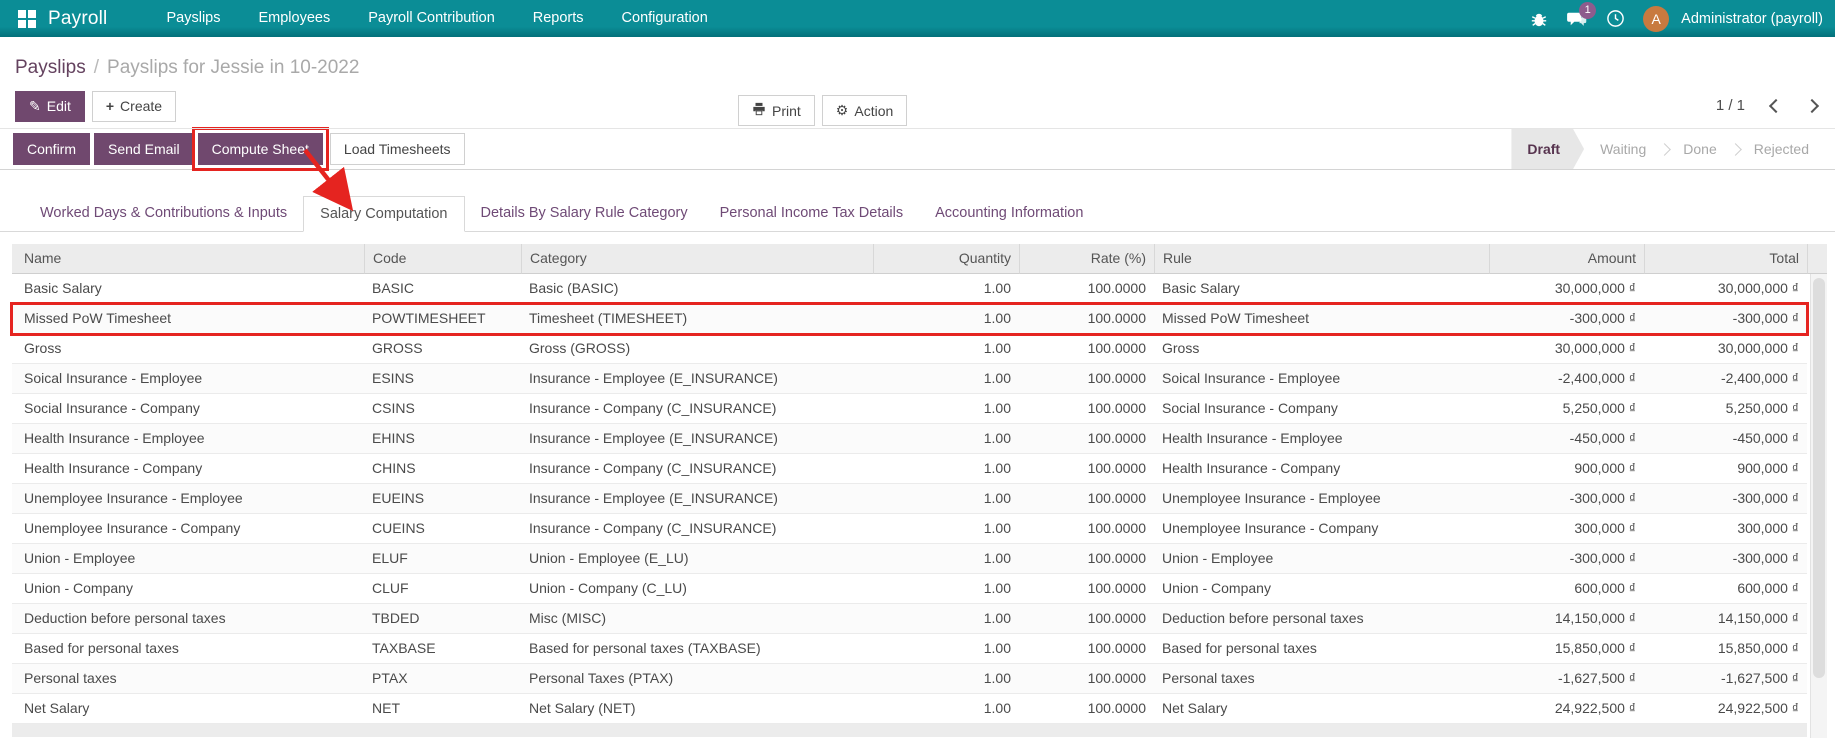 The image size is (1835, 738). What do you see at coordinates (1321, 648) in the screenshot?
I see `cell-rule: Based for personal taxes` at bounding box center [1321, 648].